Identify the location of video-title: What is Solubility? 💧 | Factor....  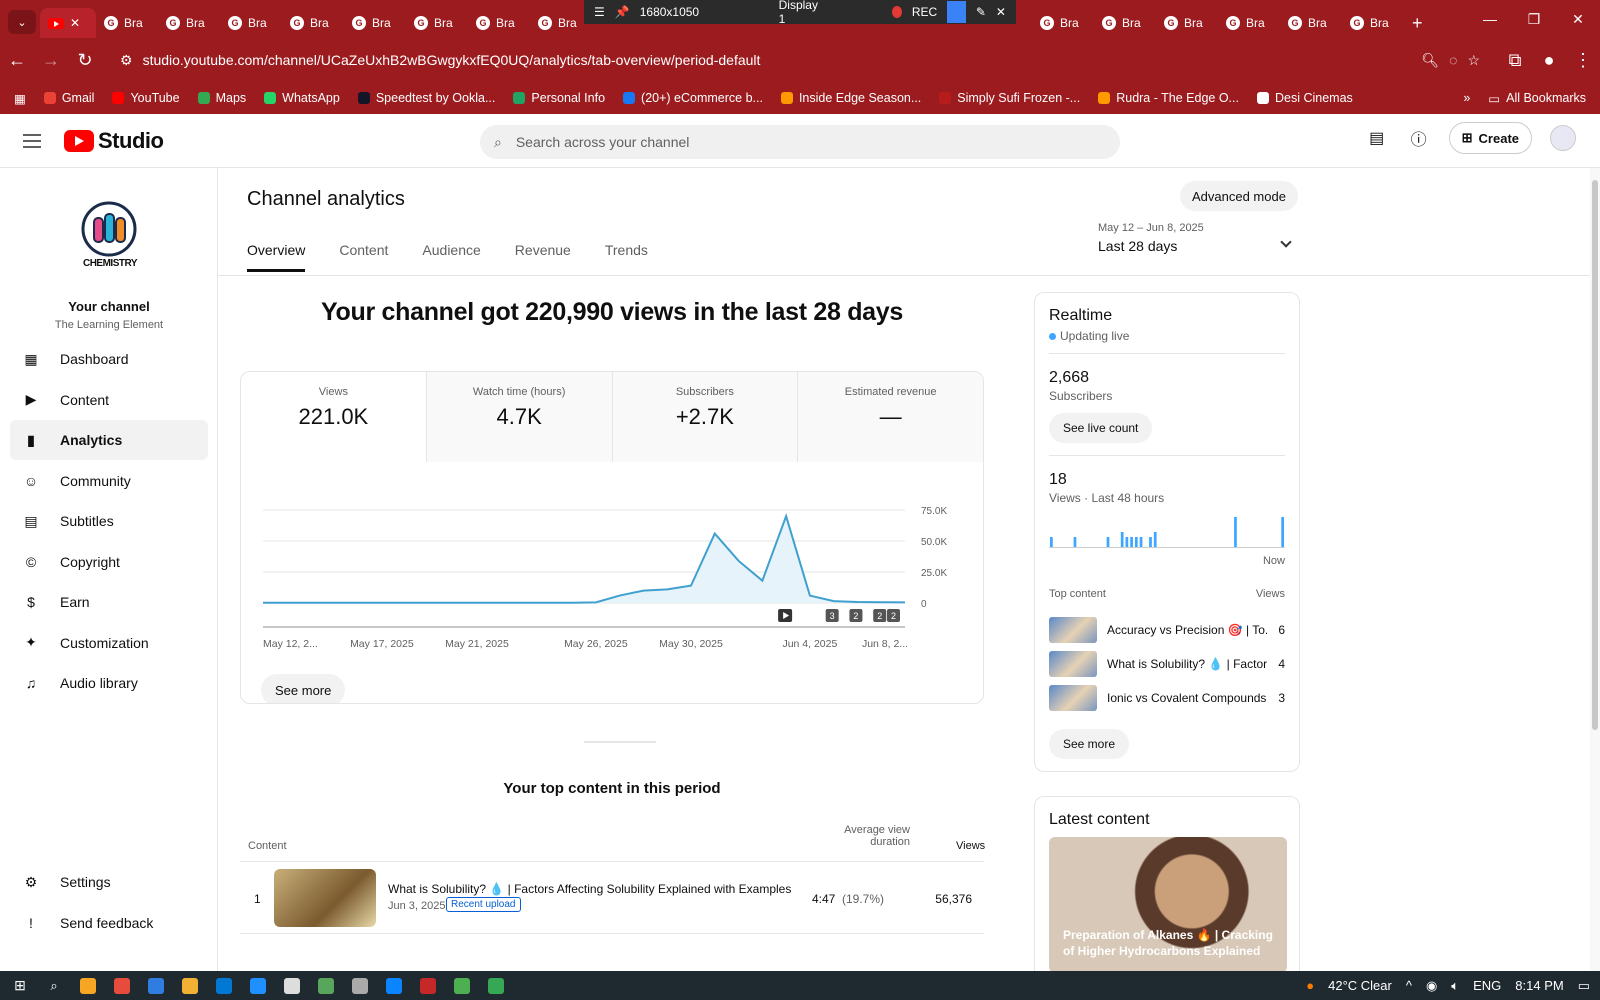
(1187, 664).